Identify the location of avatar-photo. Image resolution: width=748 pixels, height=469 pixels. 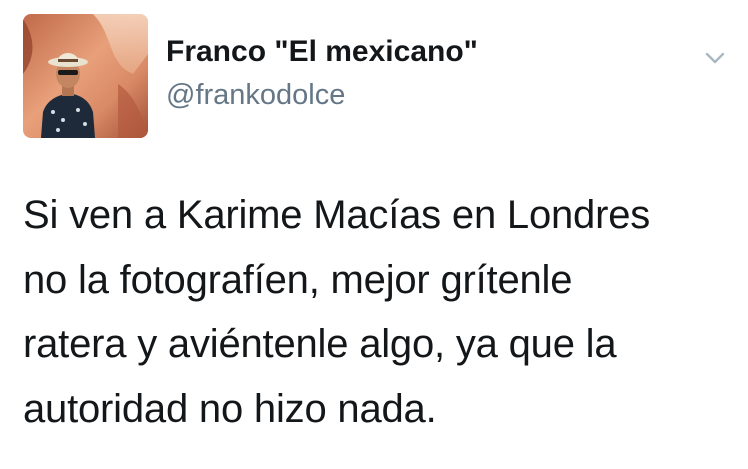
(85, 76).